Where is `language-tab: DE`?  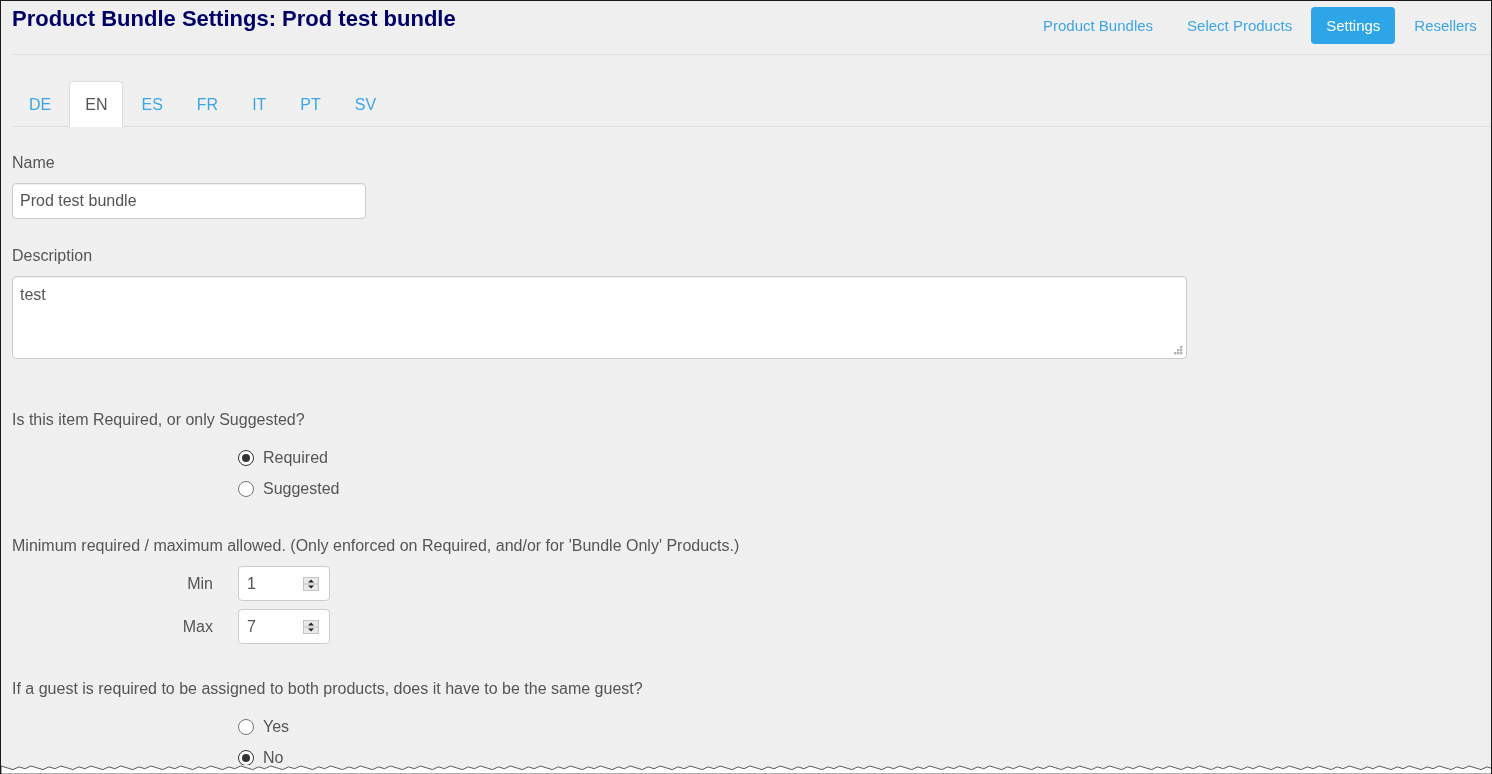 language-tab: DE is located at coordinates (40, 104).